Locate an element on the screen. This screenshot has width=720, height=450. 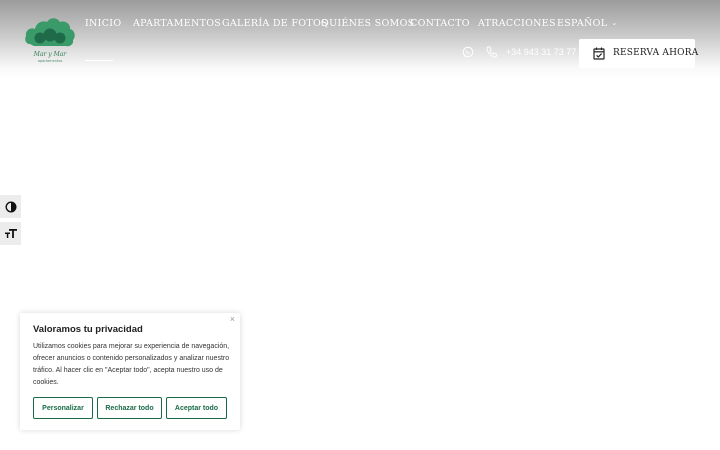
nav-item-inicio: INICIO is located at coordinates (103, 23).